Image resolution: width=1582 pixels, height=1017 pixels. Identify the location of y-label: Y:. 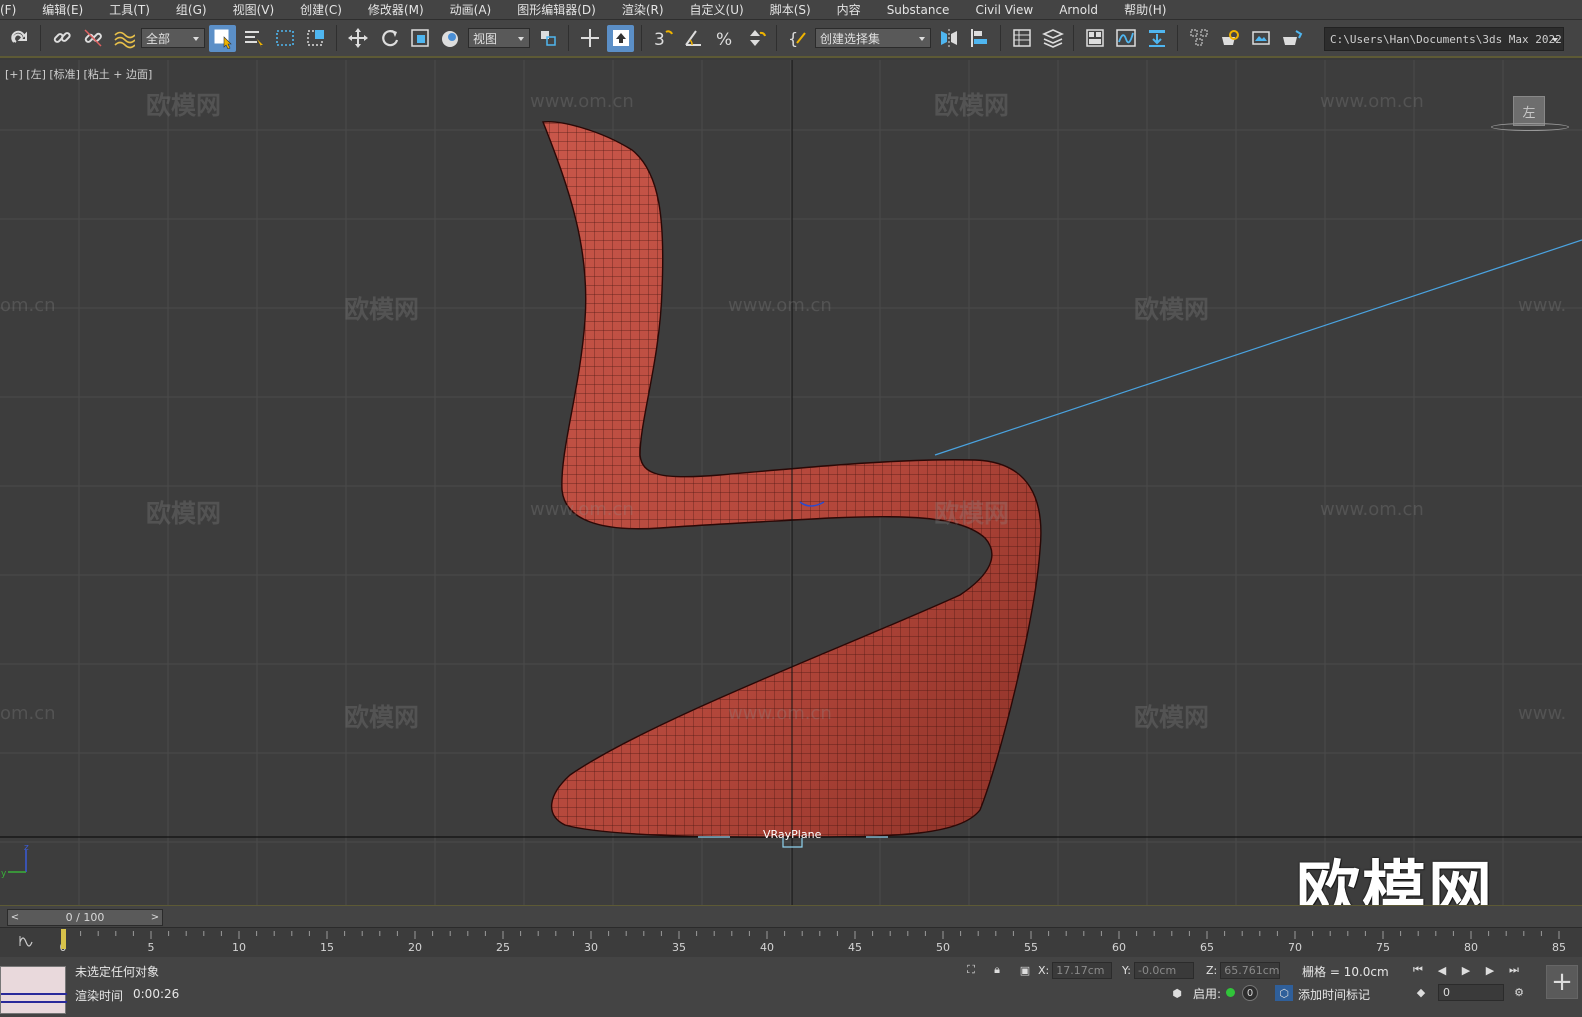
(1126, 970).